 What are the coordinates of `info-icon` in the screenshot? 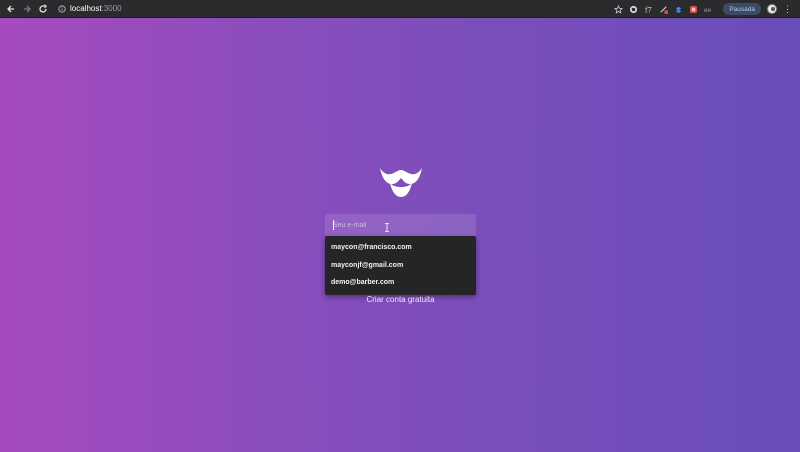 It's located at (62, 8).